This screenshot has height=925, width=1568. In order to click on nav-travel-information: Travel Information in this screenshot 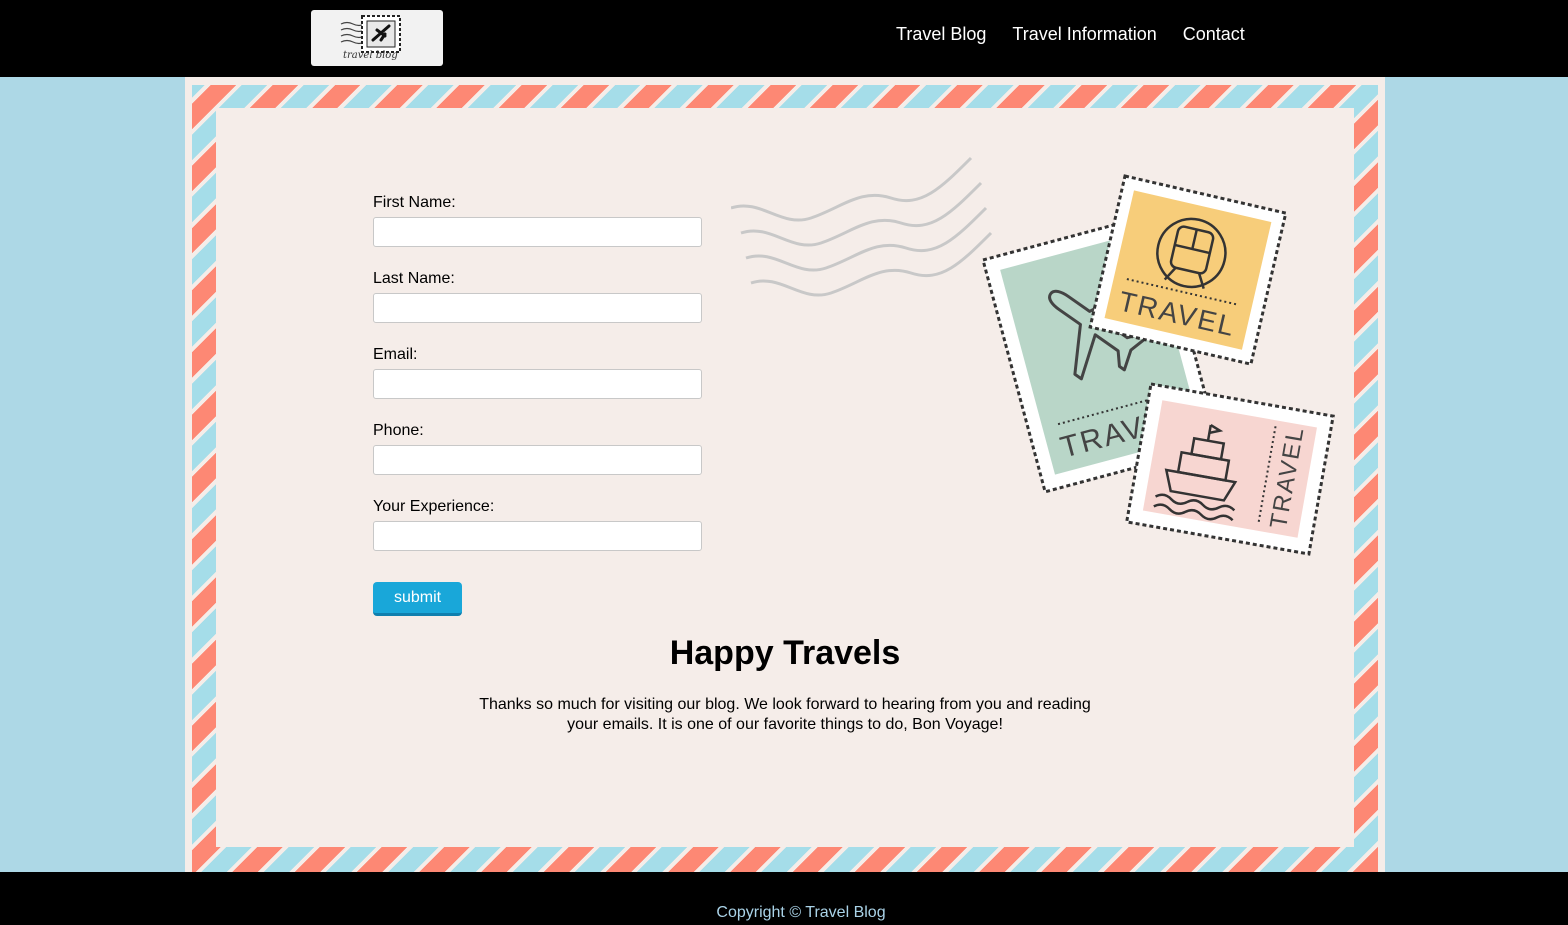, I will do `click(1084, 34)`.